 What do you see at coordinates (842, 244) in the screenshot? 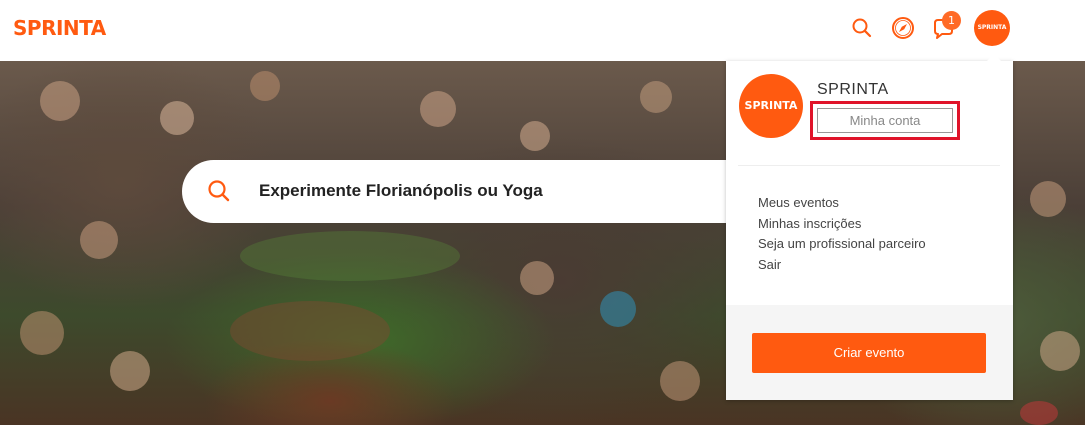
I see `menu-item-become-partner: Seja um profissional parceiro` at bounding box center [842, 244].